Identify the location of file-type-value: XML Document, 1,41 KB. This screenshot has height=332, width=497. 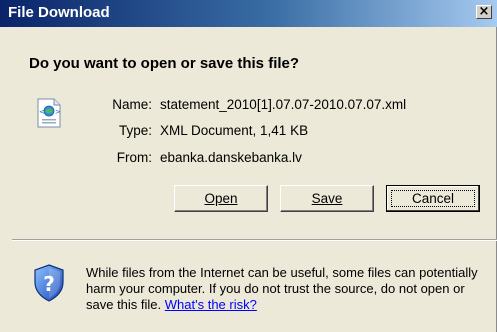
(234, 130).